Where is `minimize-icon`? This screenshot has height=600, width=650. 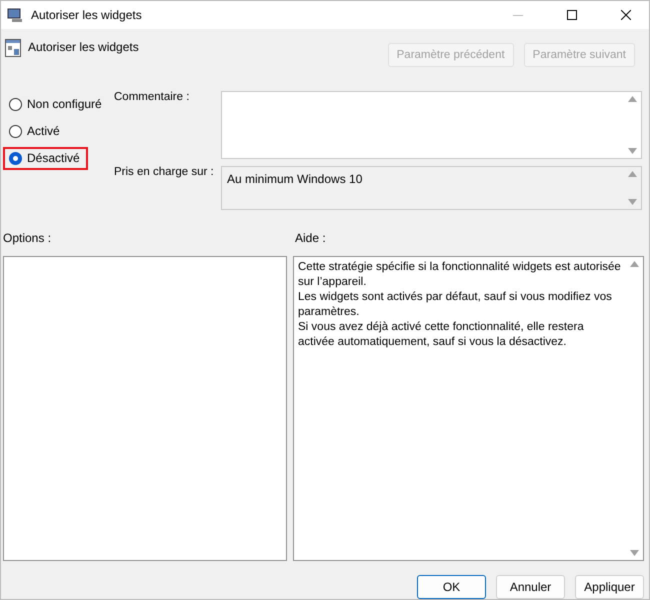
minimize-icon is located at coordinates (518, 15).